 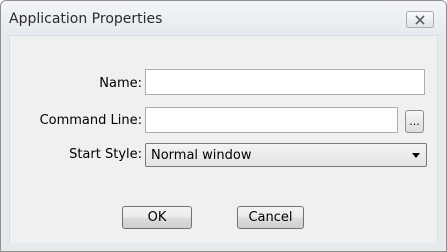 What do you see at coordinates (105, 154) in the screenshot?
I see `start-style-label: Start Style:` at bounding box center [105, 154].